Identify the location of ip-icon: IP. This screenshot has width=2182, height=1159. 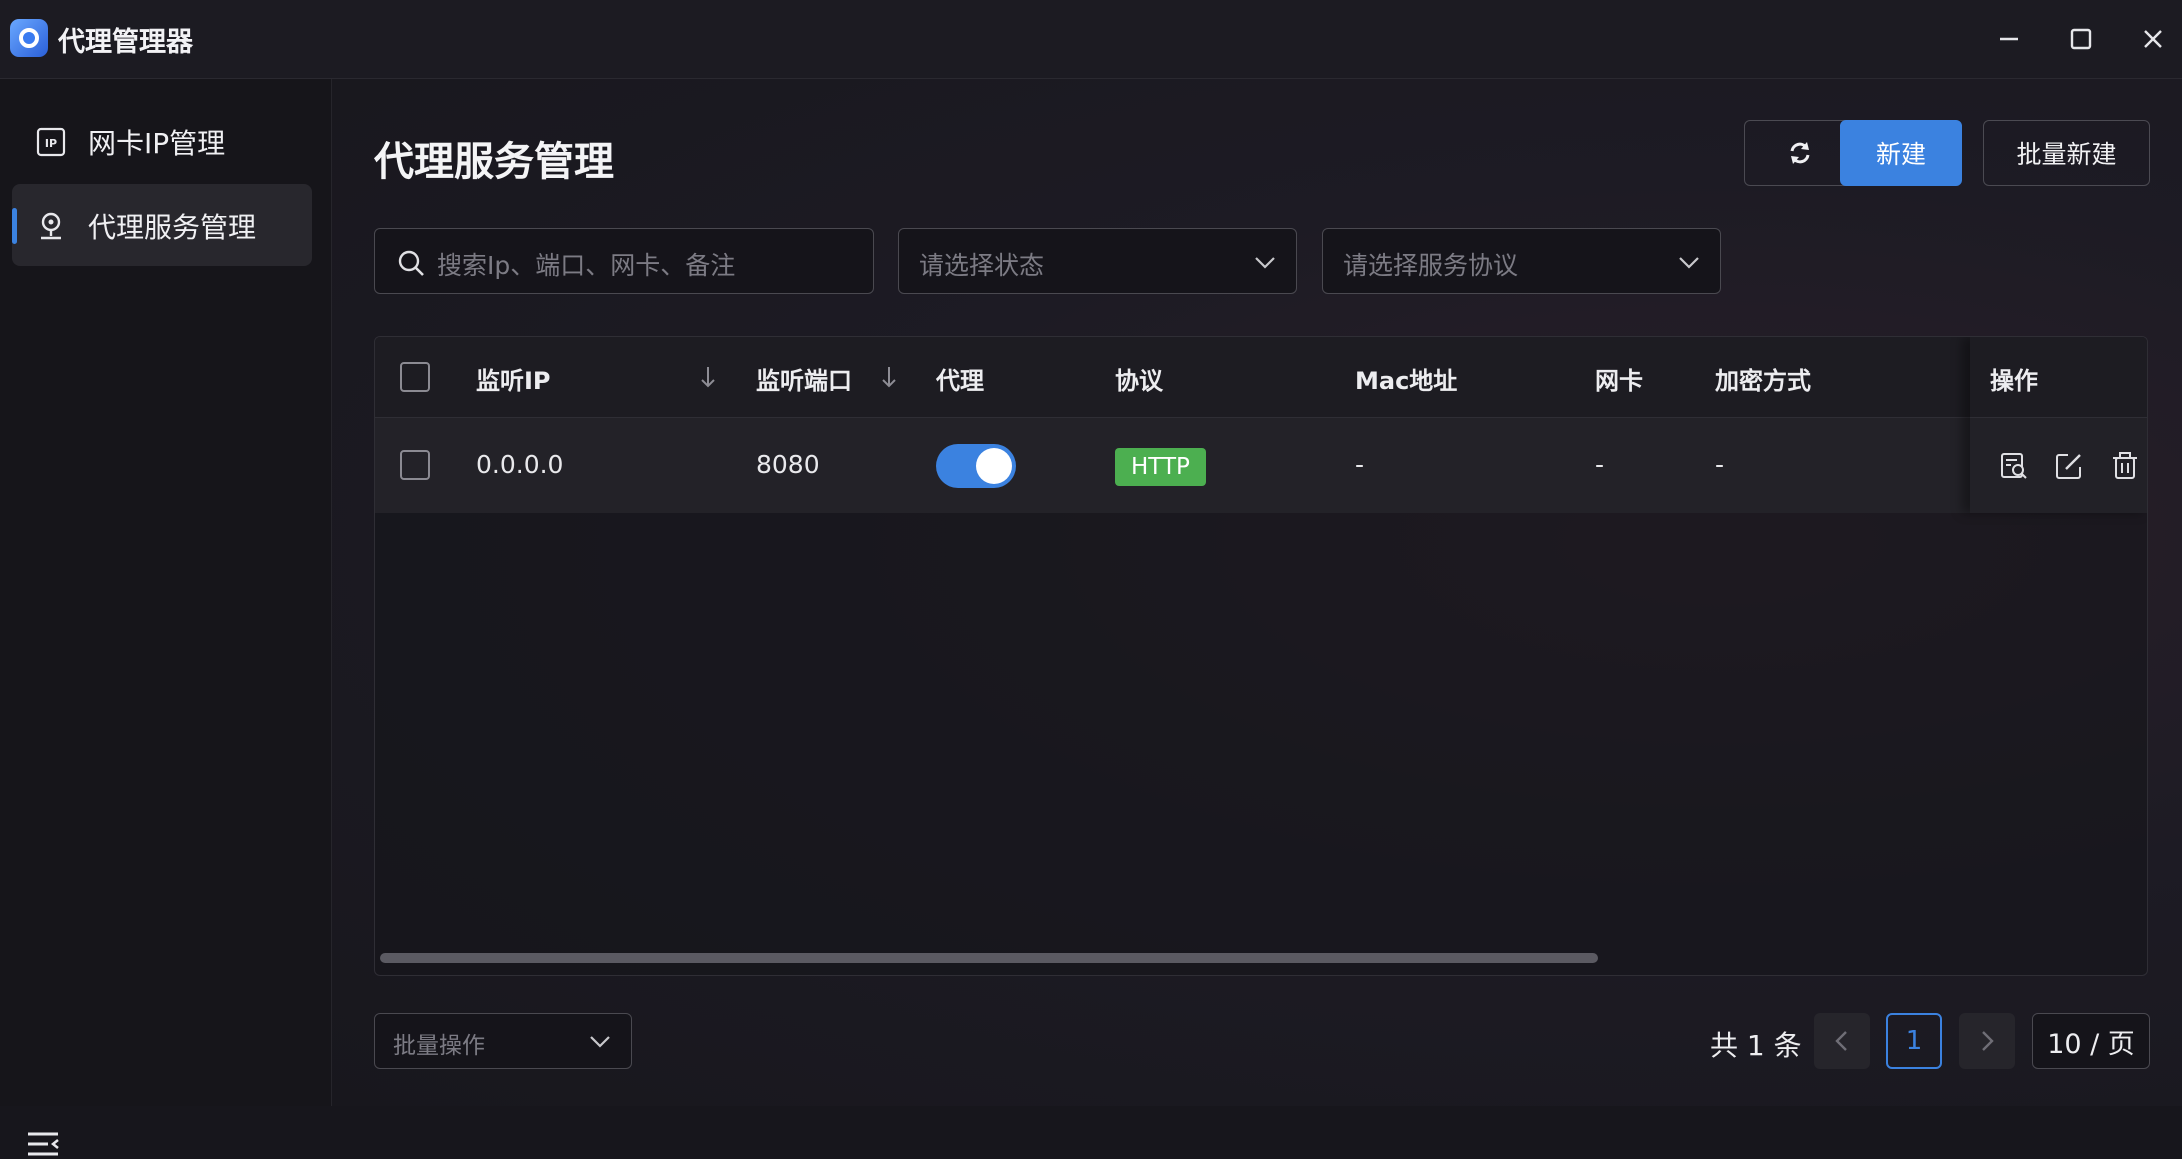
(51, 142).